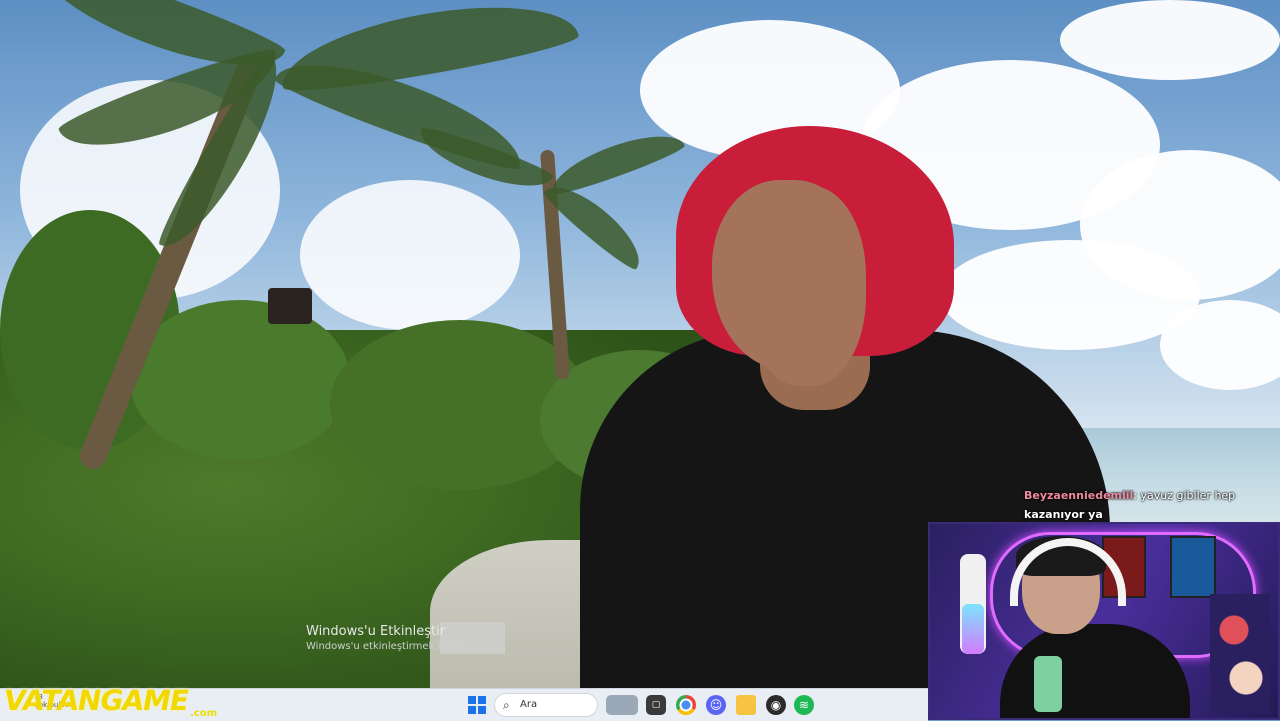 Image resolution: width=1280 pixels, height=721 pixels. Describe the element at coordinates (376, 631) in the screenshot. I see `activation-title: Windows'u Etkinleştir` at that location.